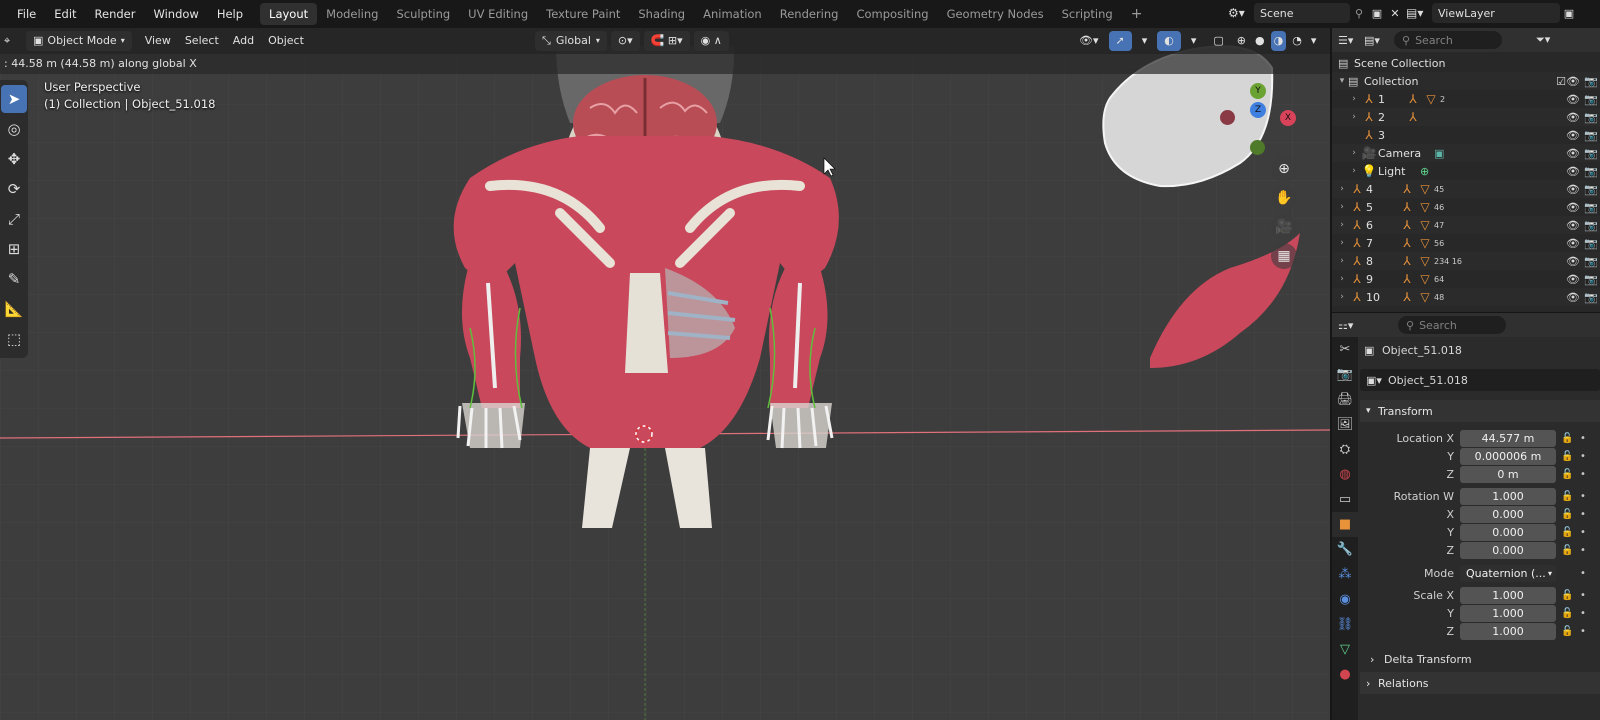 Image resolution: width=1600 pixels, height=720 pixels. Describe the element at coordinates (1278, 41) in the screenshot. I see `shading-material-icon: ◑` at that location.